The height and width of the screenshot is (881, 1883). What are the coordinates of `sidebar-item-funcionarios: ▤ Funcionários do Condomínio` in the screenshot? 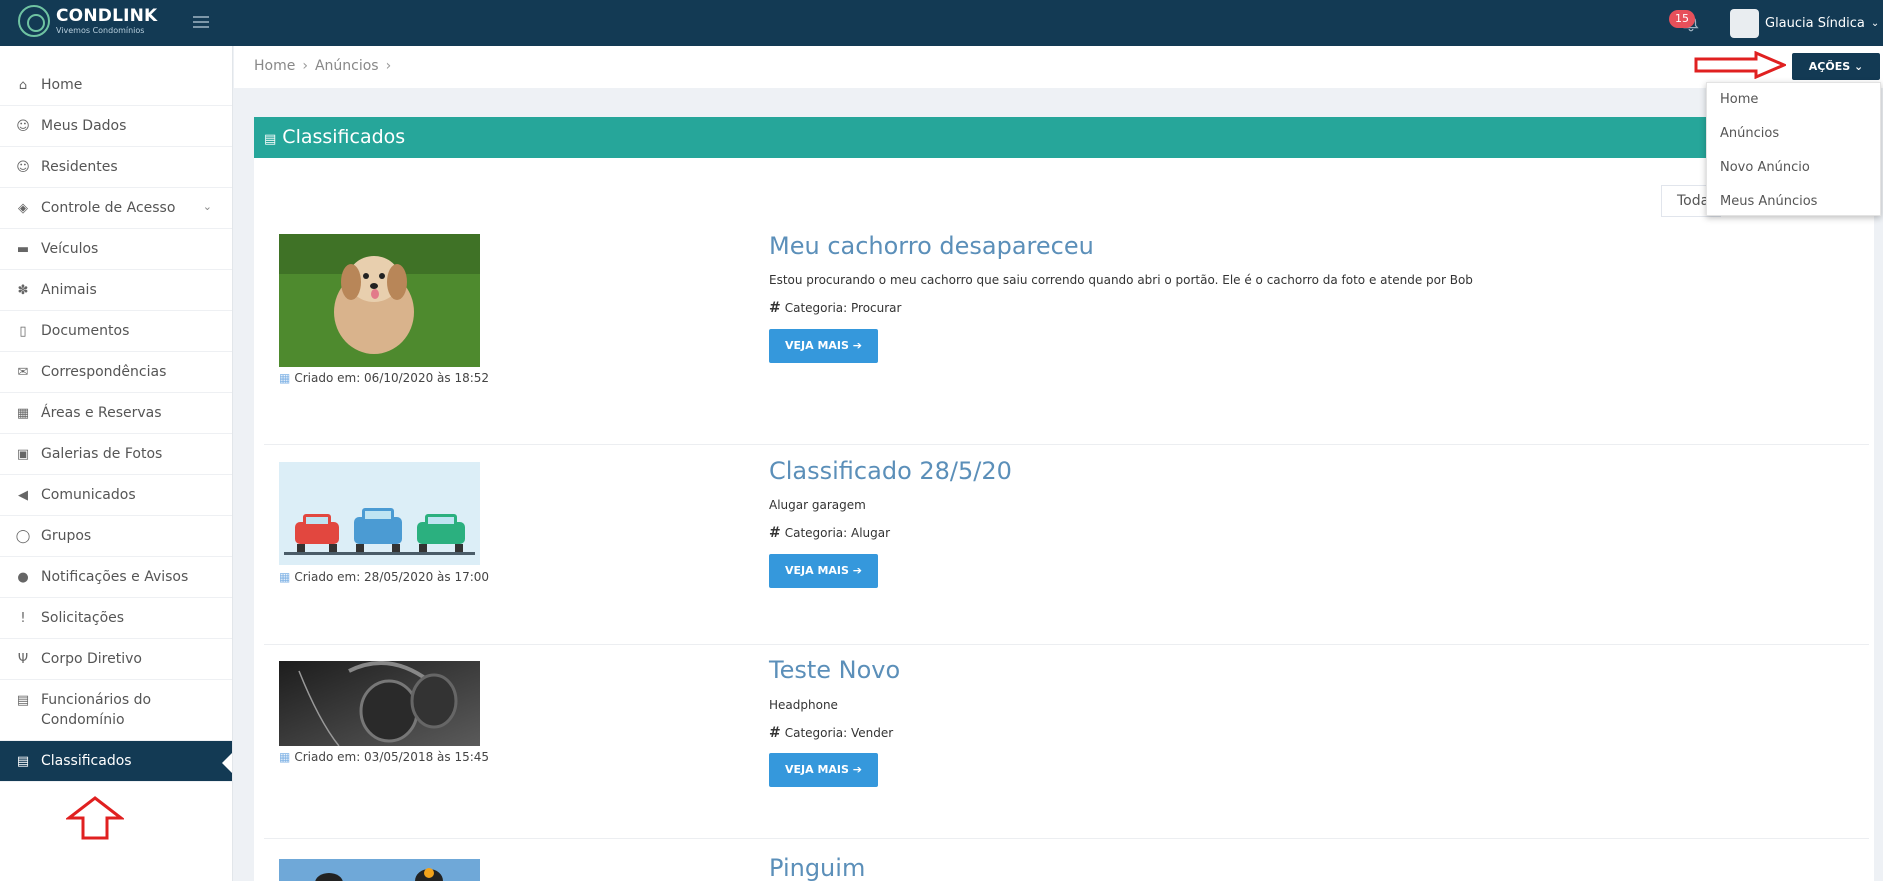 It's located at (116, 710).